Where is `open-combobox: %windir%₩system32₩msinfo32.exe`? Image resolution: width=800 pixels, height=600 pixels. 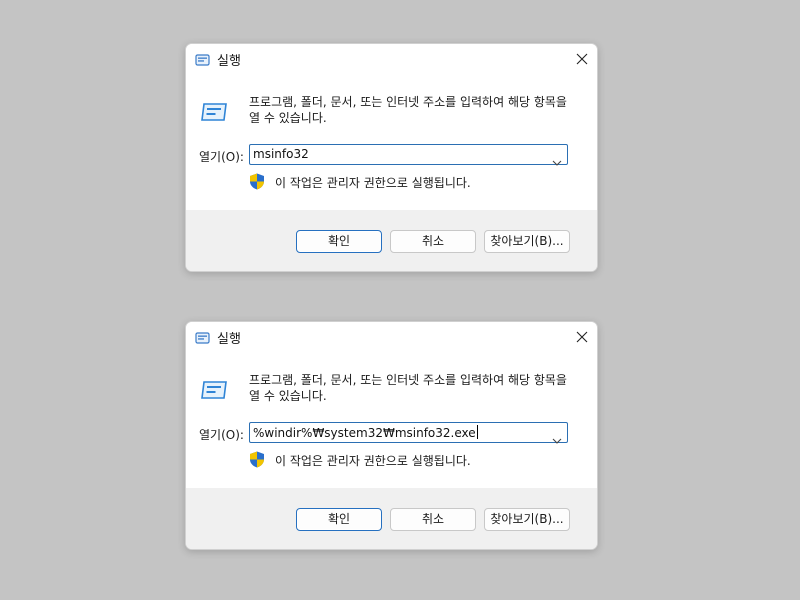
open-combobox: %windir%₩system32₩msinfo32.exe is located at coordinates (408, 433).